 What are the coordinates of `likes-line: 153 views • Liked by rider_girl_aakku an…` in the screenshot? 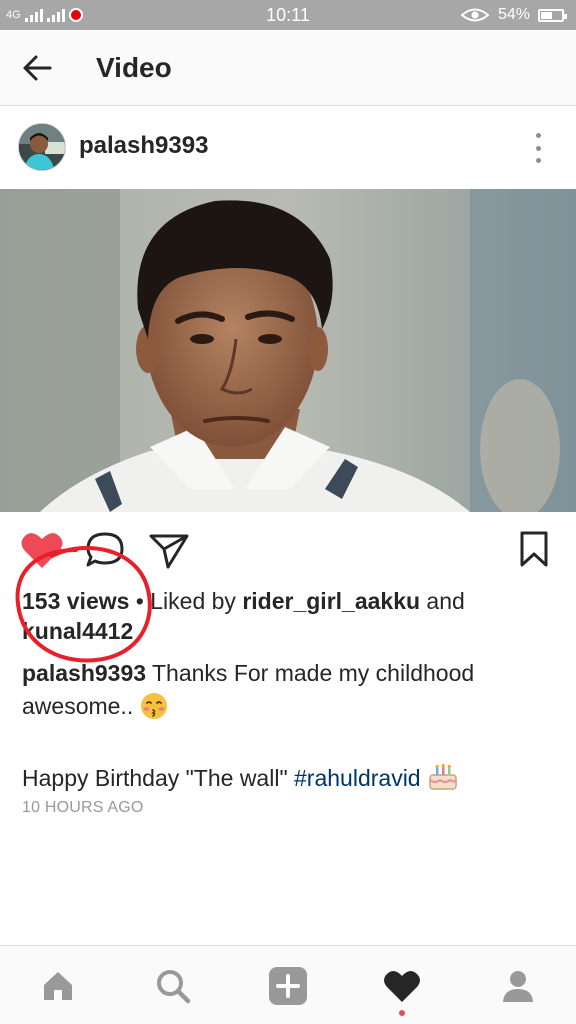 It's located at (292, 616).